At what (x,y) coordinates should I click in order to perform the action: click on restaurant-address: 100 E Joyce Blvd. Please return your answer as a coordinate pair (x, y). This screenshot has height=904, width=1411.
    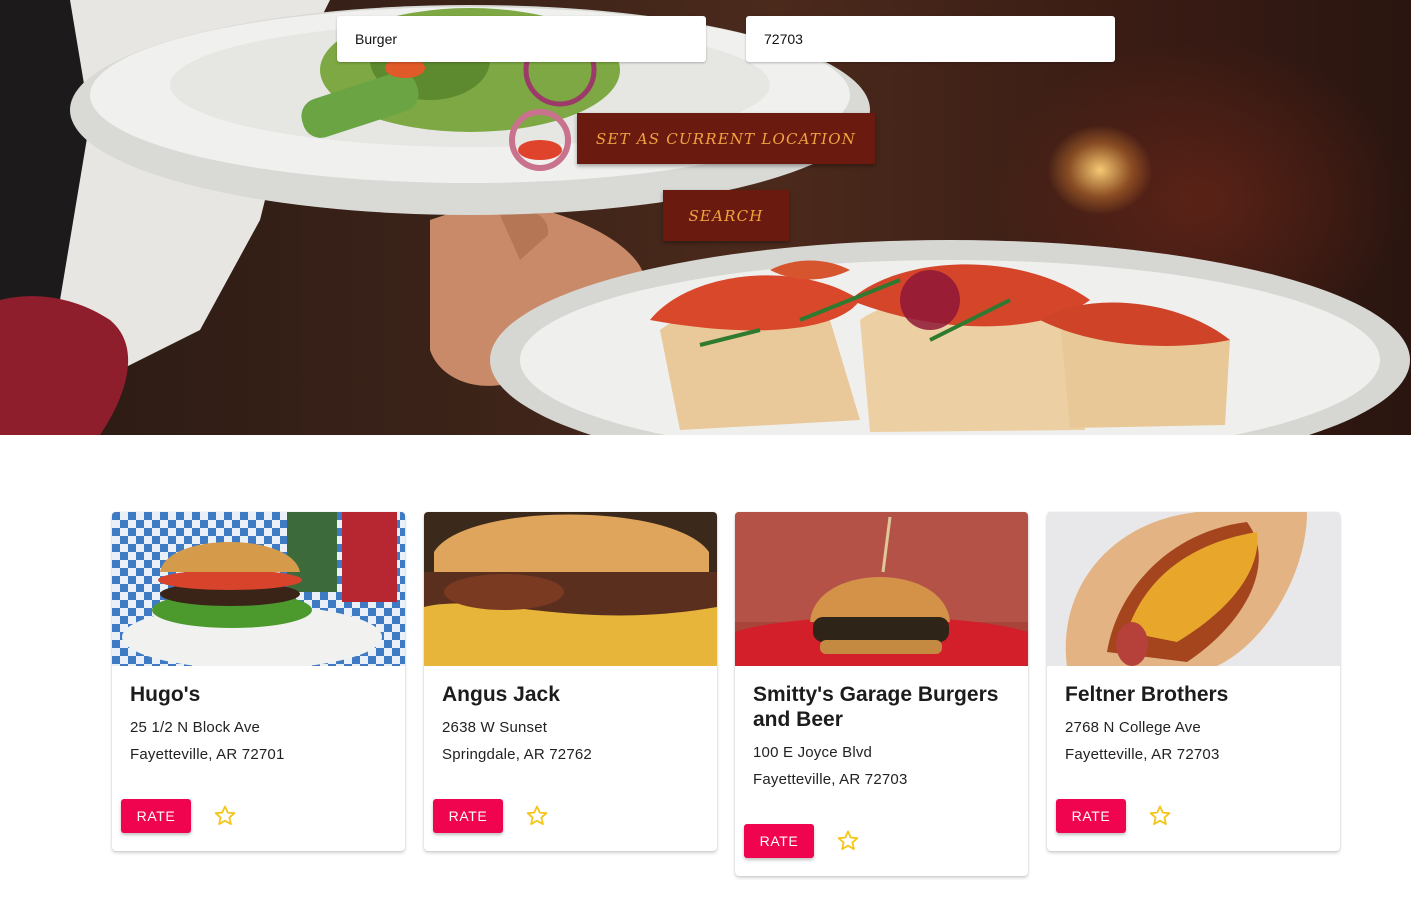
    Looking at the image, I should click on (813, 752).